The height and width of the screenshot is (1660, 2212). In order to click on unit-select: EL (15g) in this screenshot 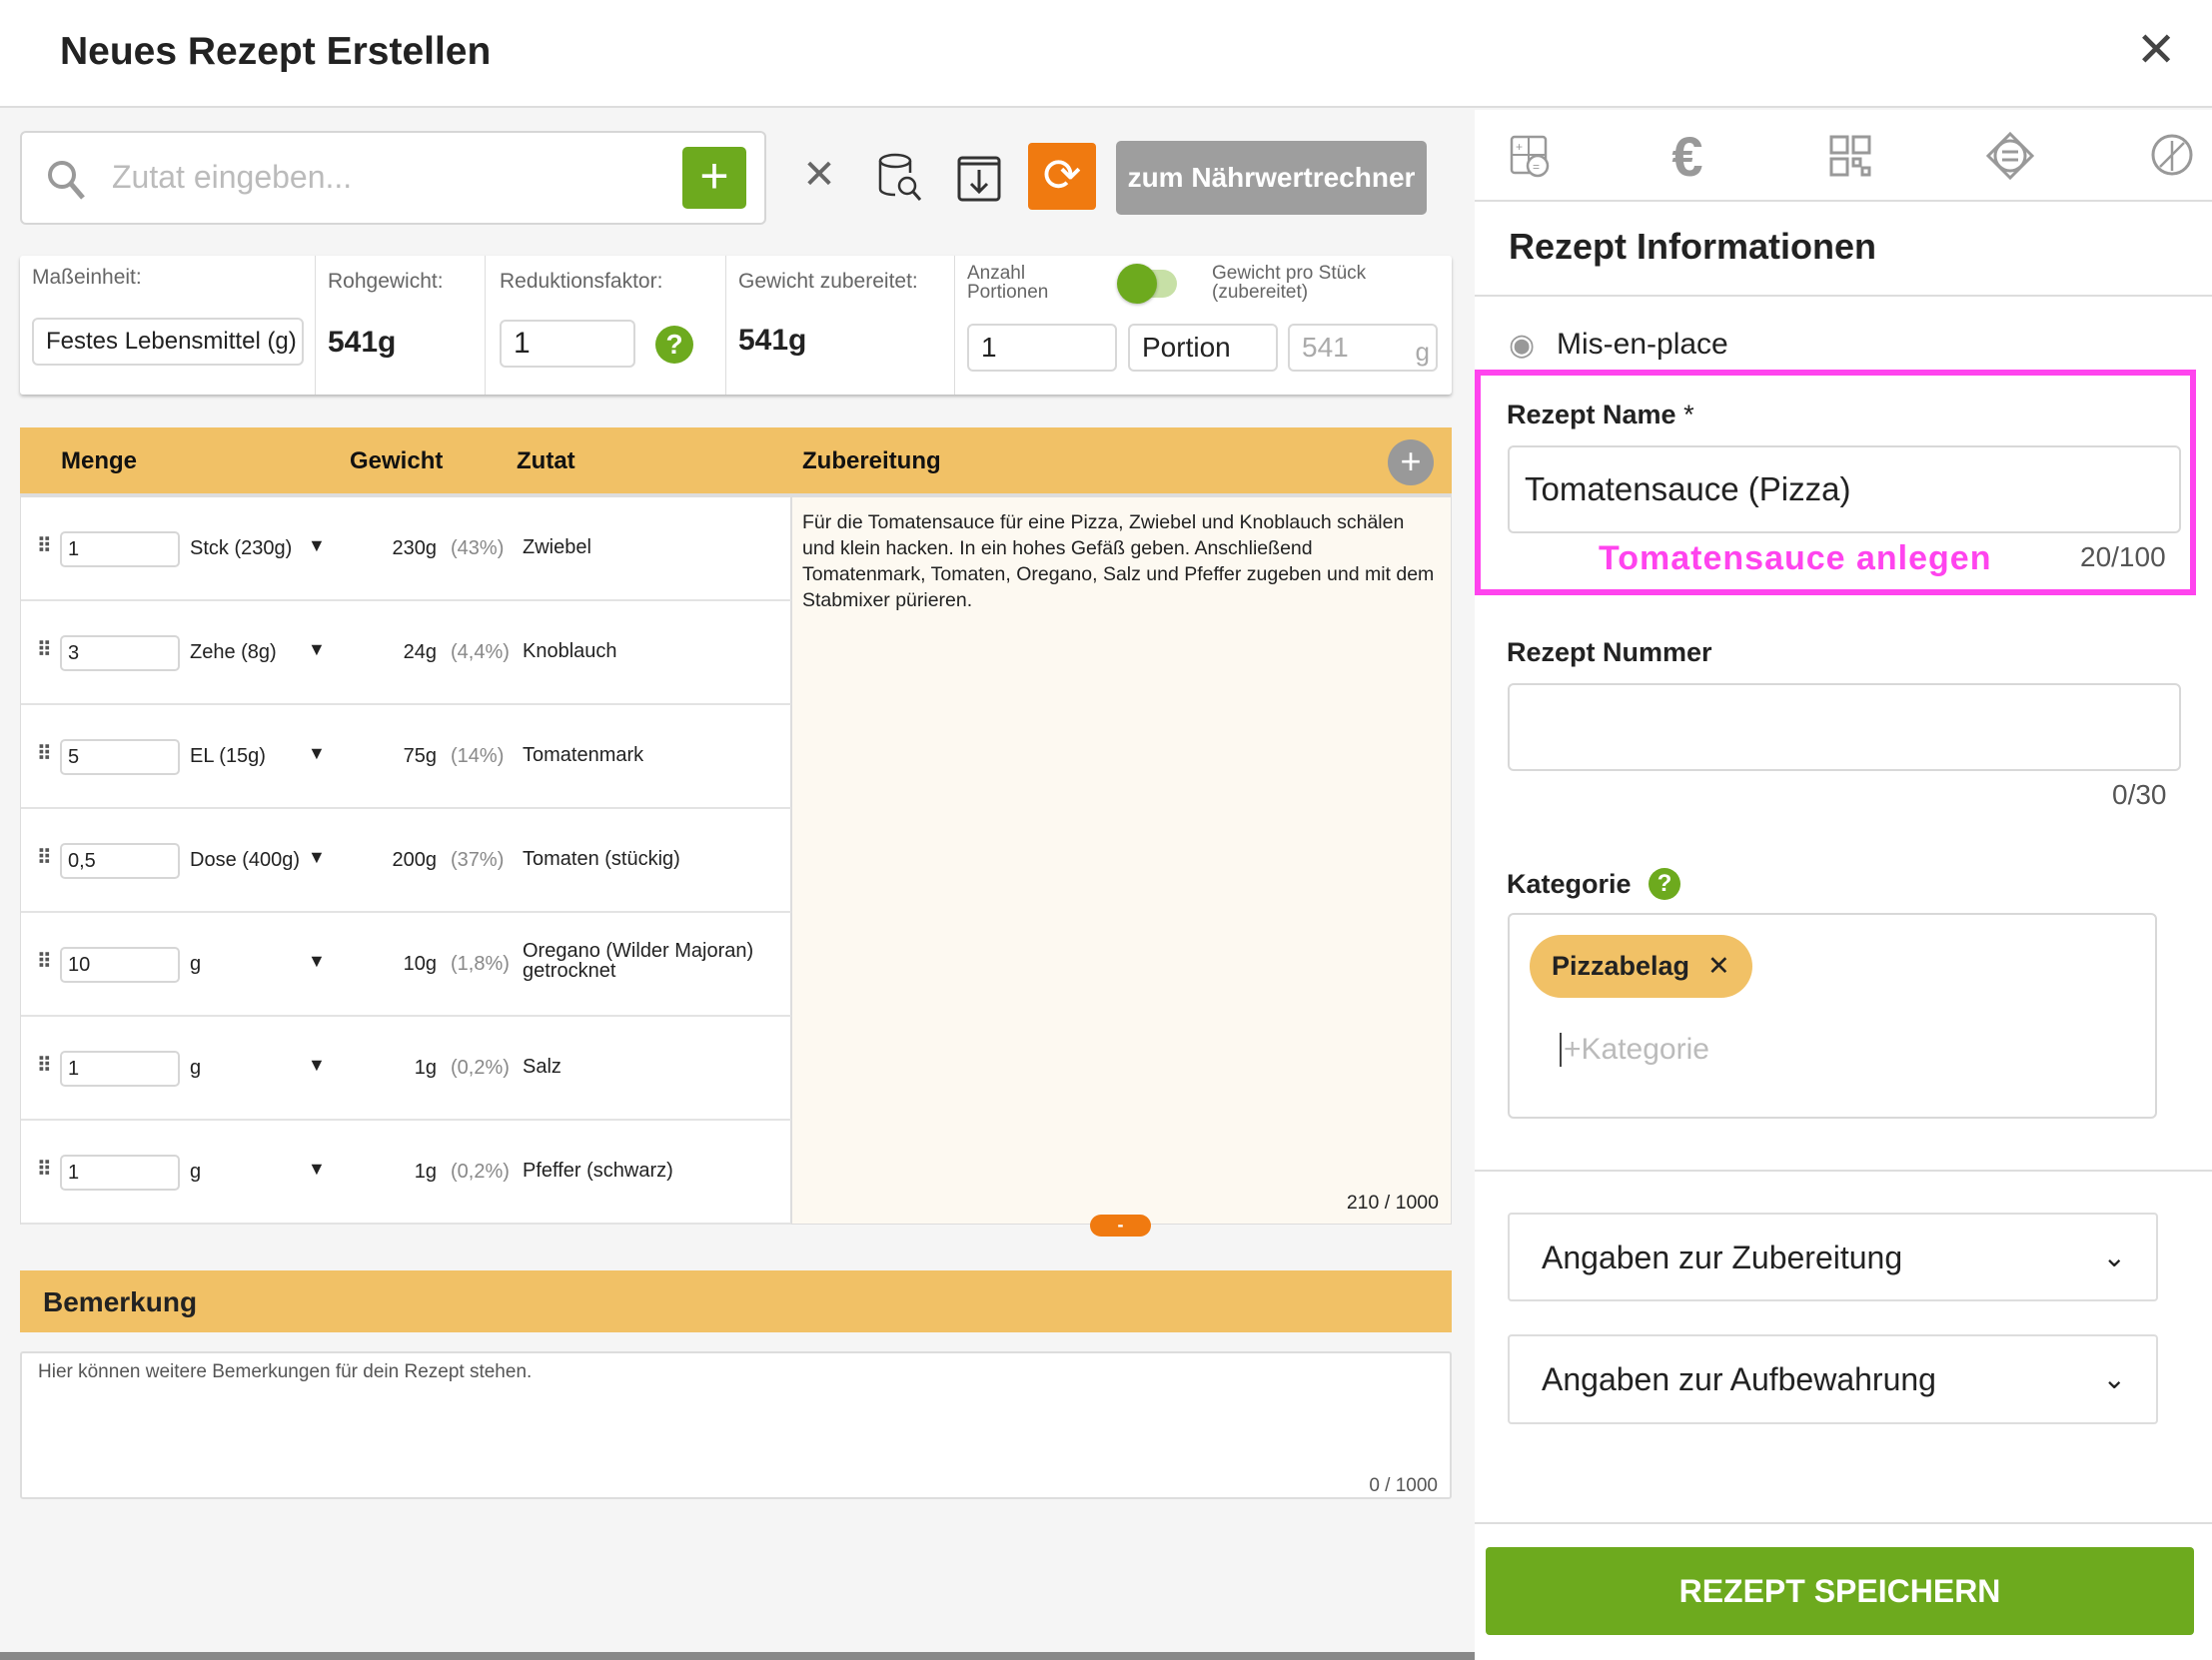, I will do `click(228, 756)`.